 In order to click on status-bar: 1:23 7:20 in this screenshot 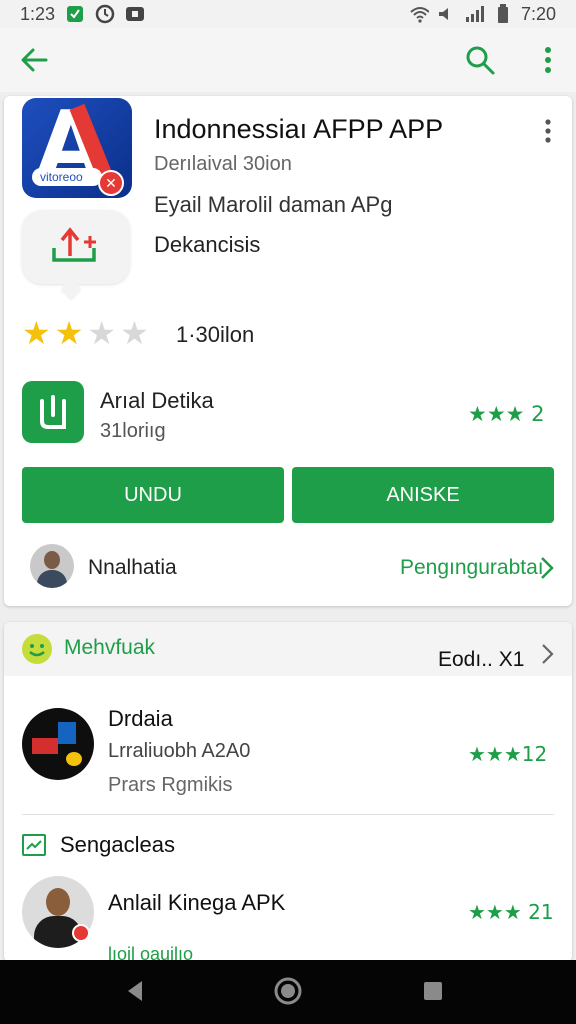, I will do `click(288, 14)`.